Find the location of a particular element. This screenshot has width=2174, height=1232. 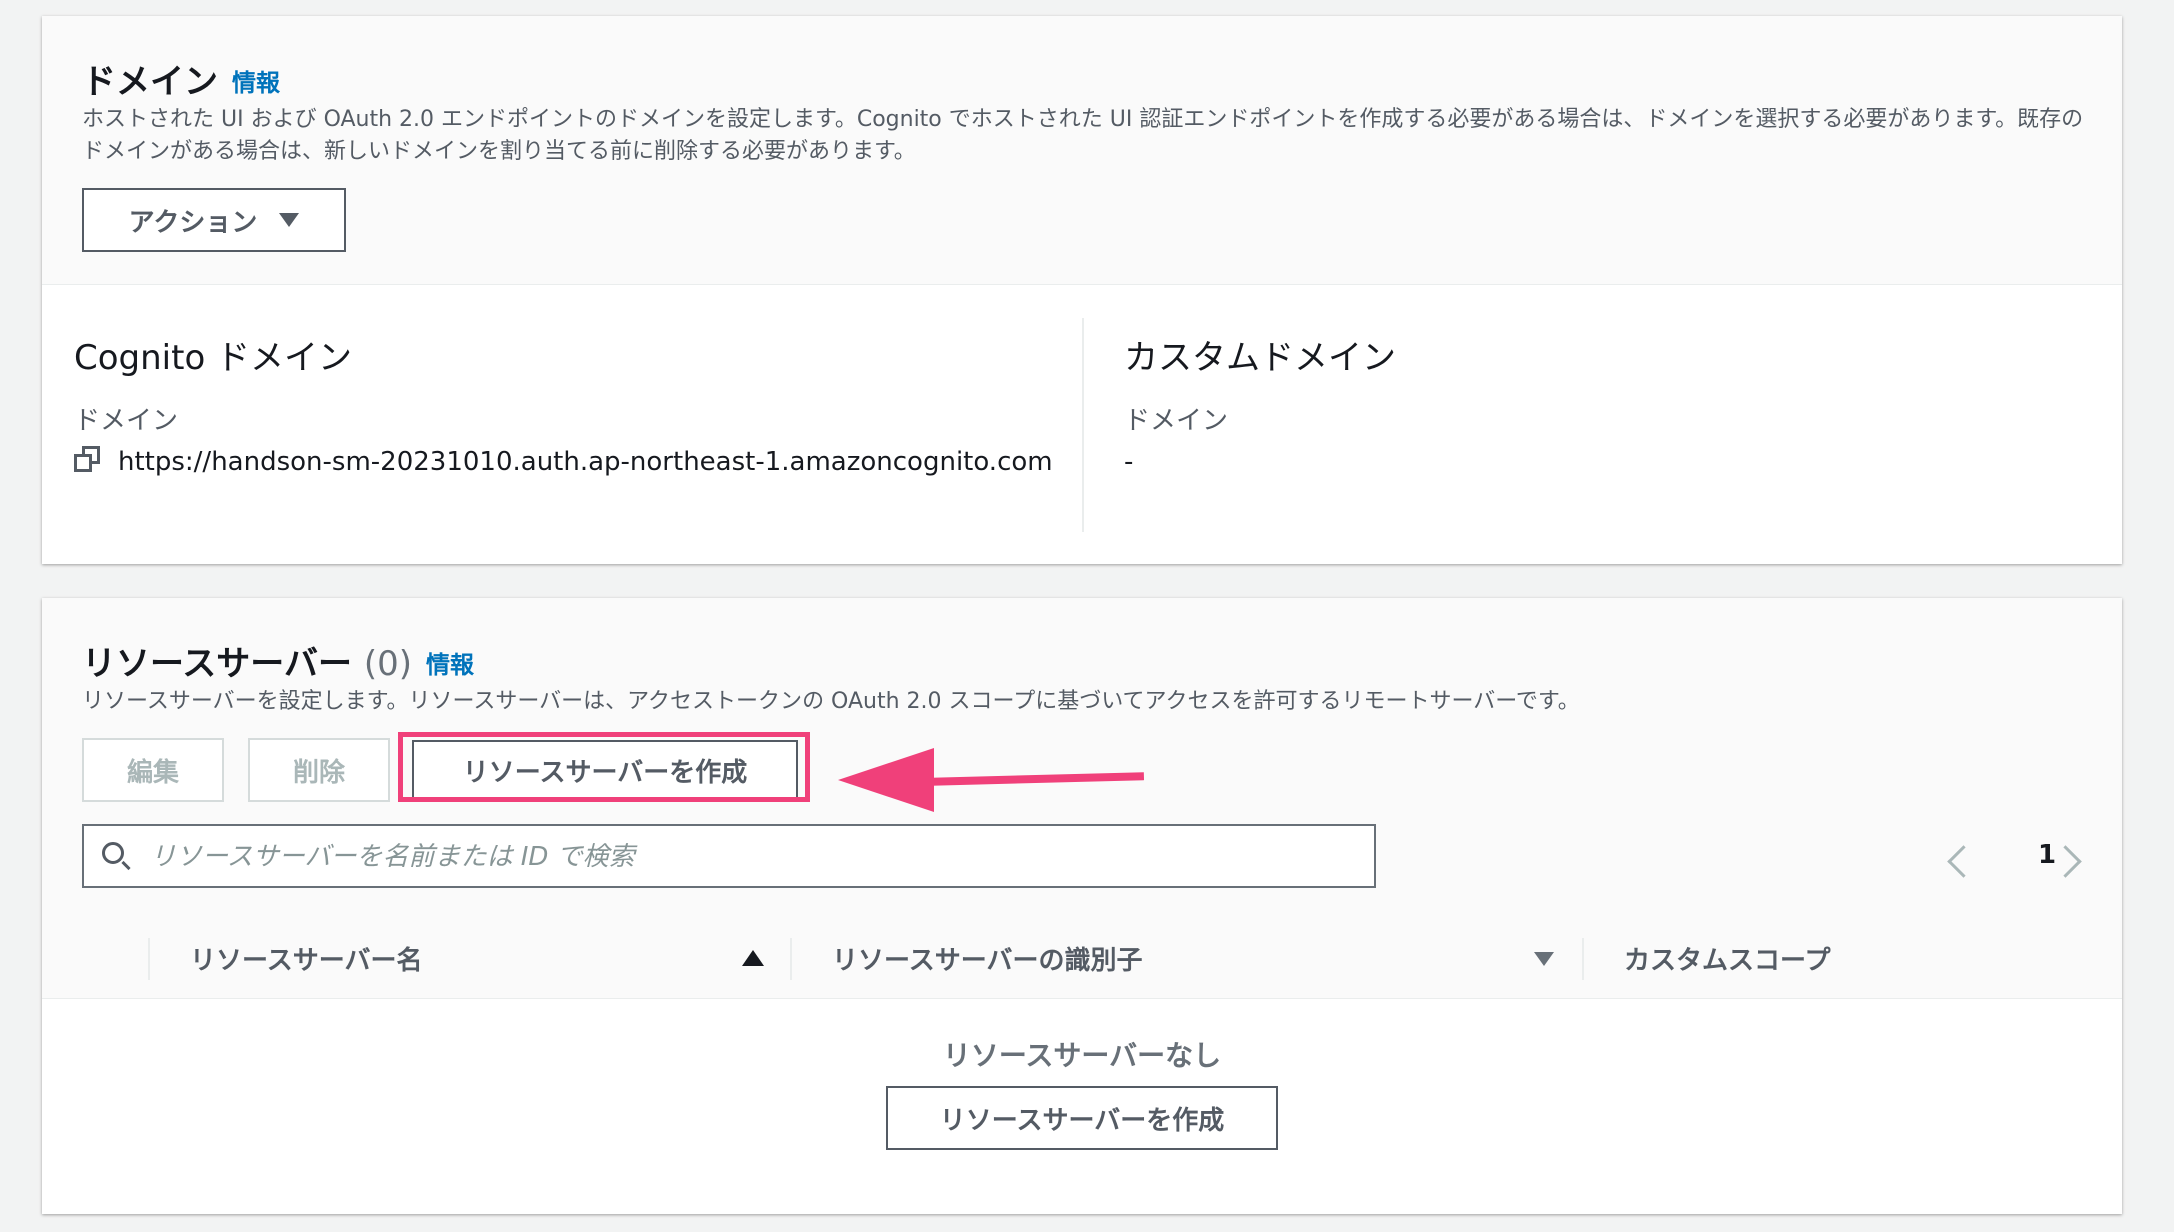

sort-descending-icon is located at coordinates (1544, 959).